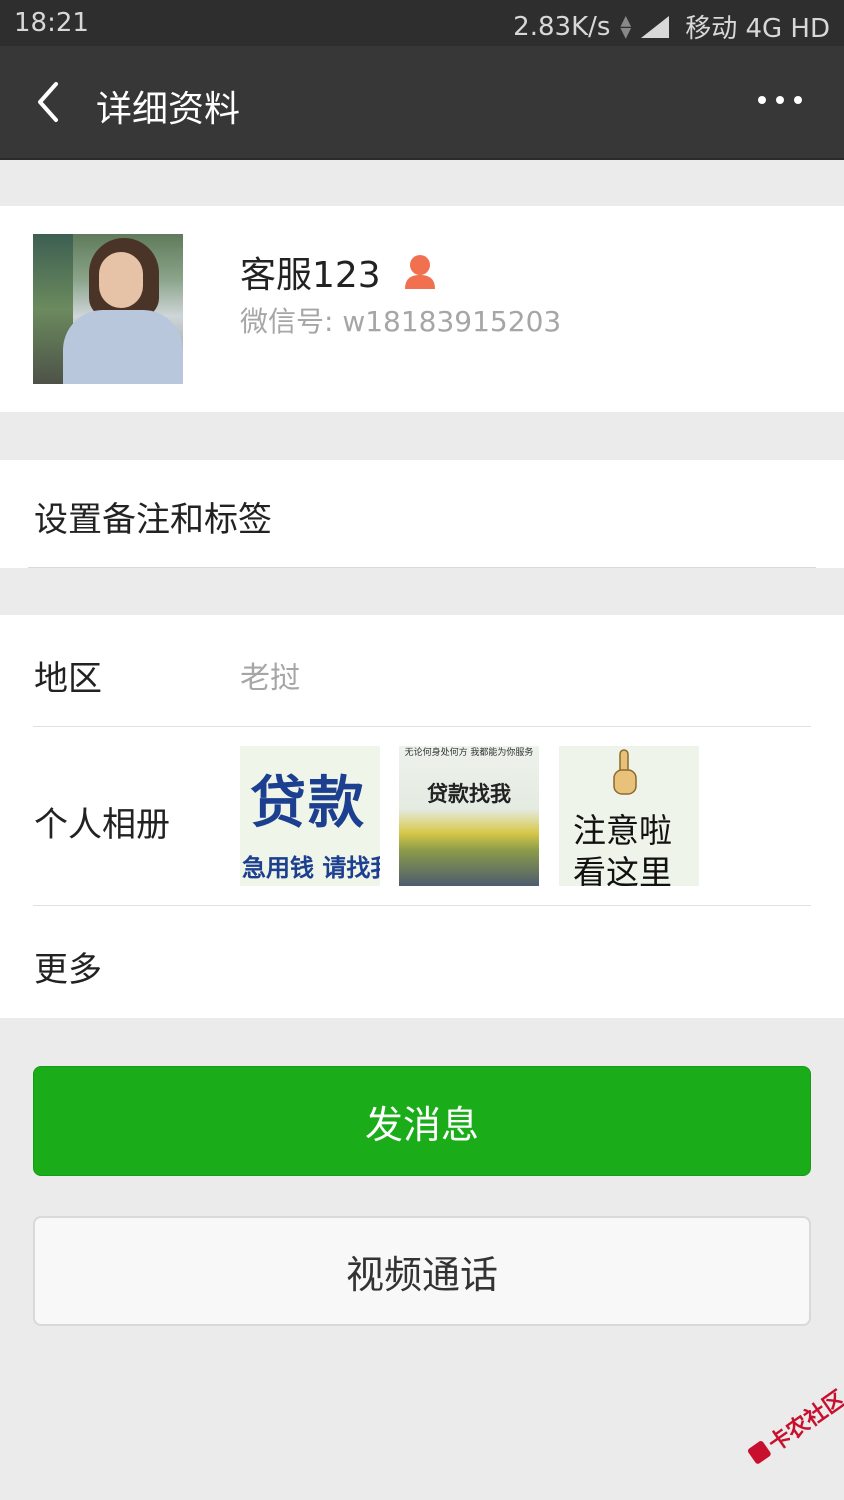 The image size is (844, 1500). I want to click on album-label: 个人相册, so click(102, 821).